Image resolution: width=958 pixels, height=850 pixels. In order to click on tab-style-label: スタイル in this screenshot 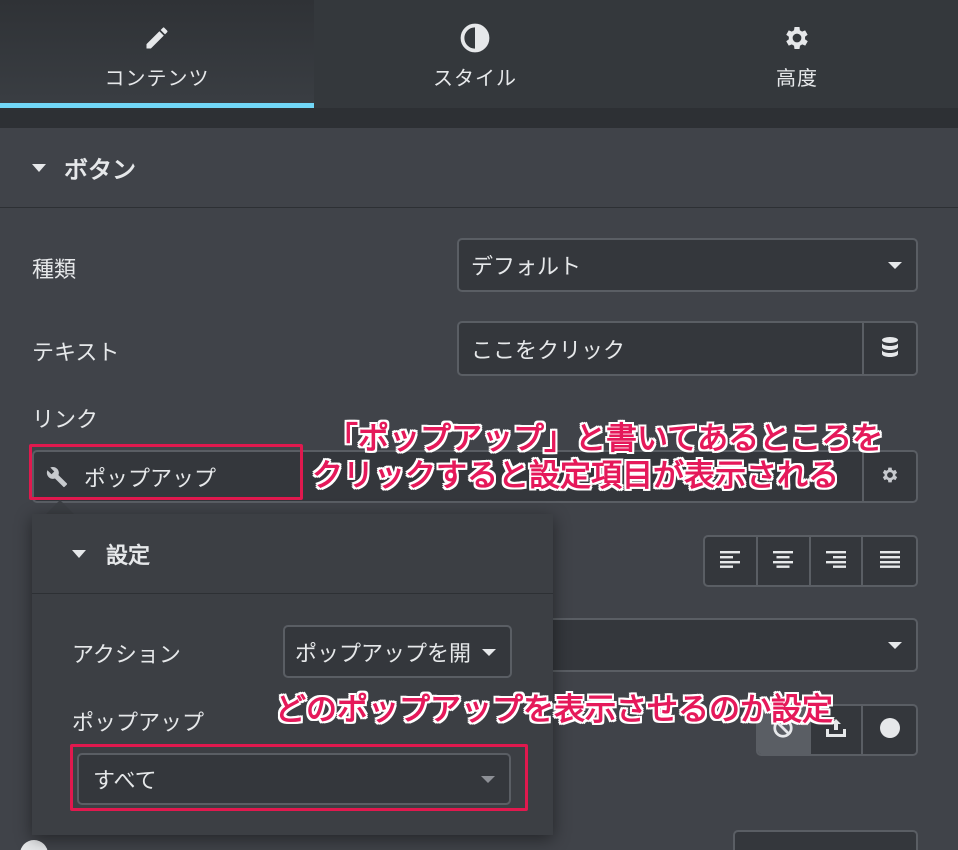, I will do `click(475, 78)`.